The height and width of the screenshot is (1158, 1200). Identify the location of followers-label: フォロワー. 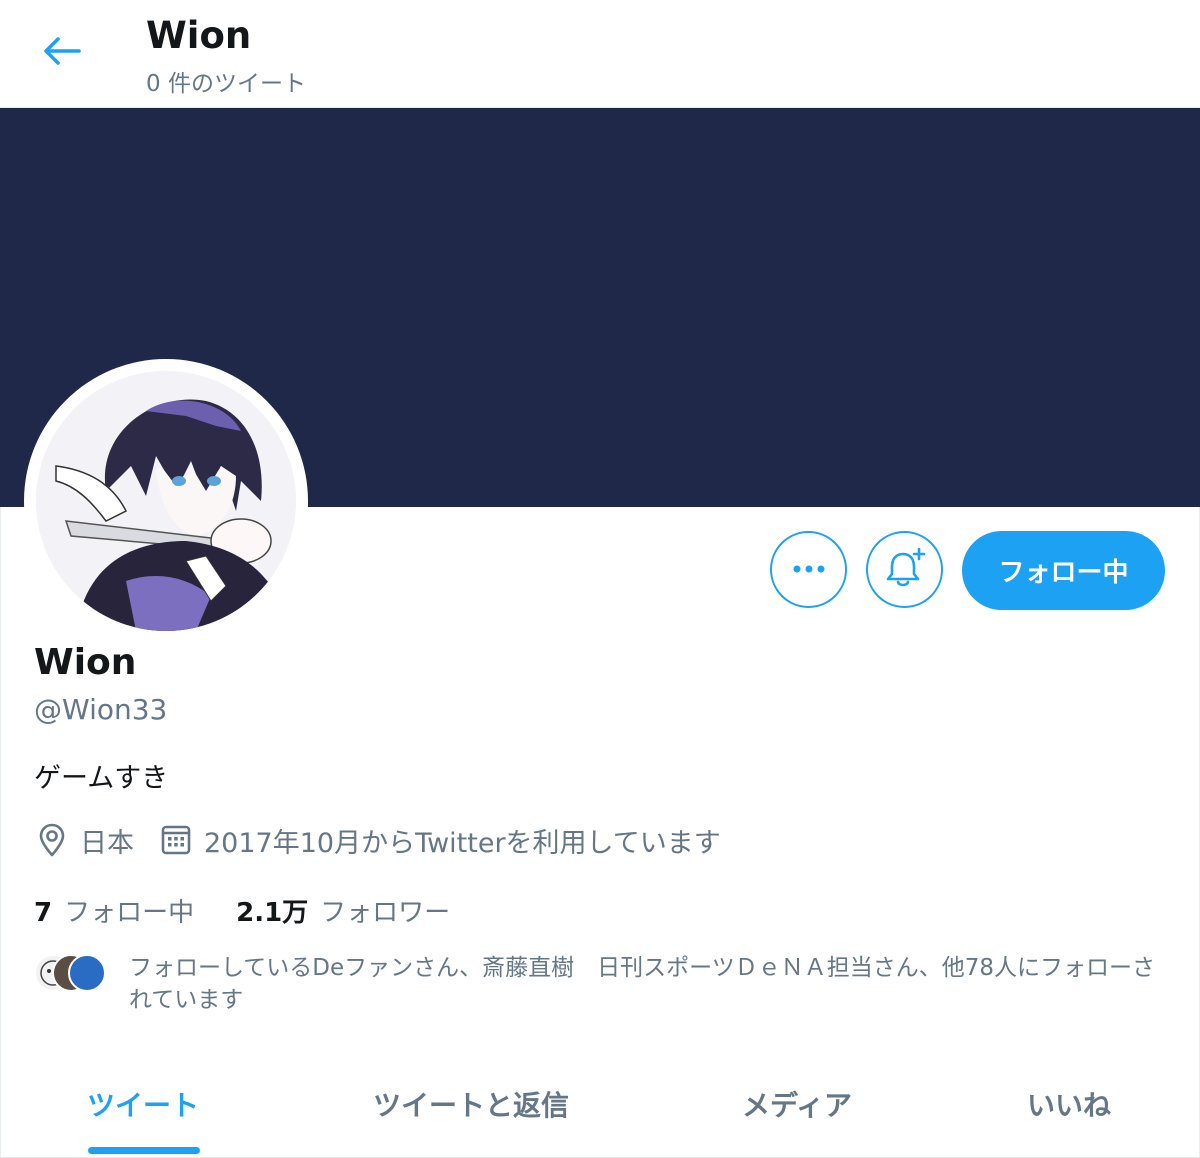
(385, 912).